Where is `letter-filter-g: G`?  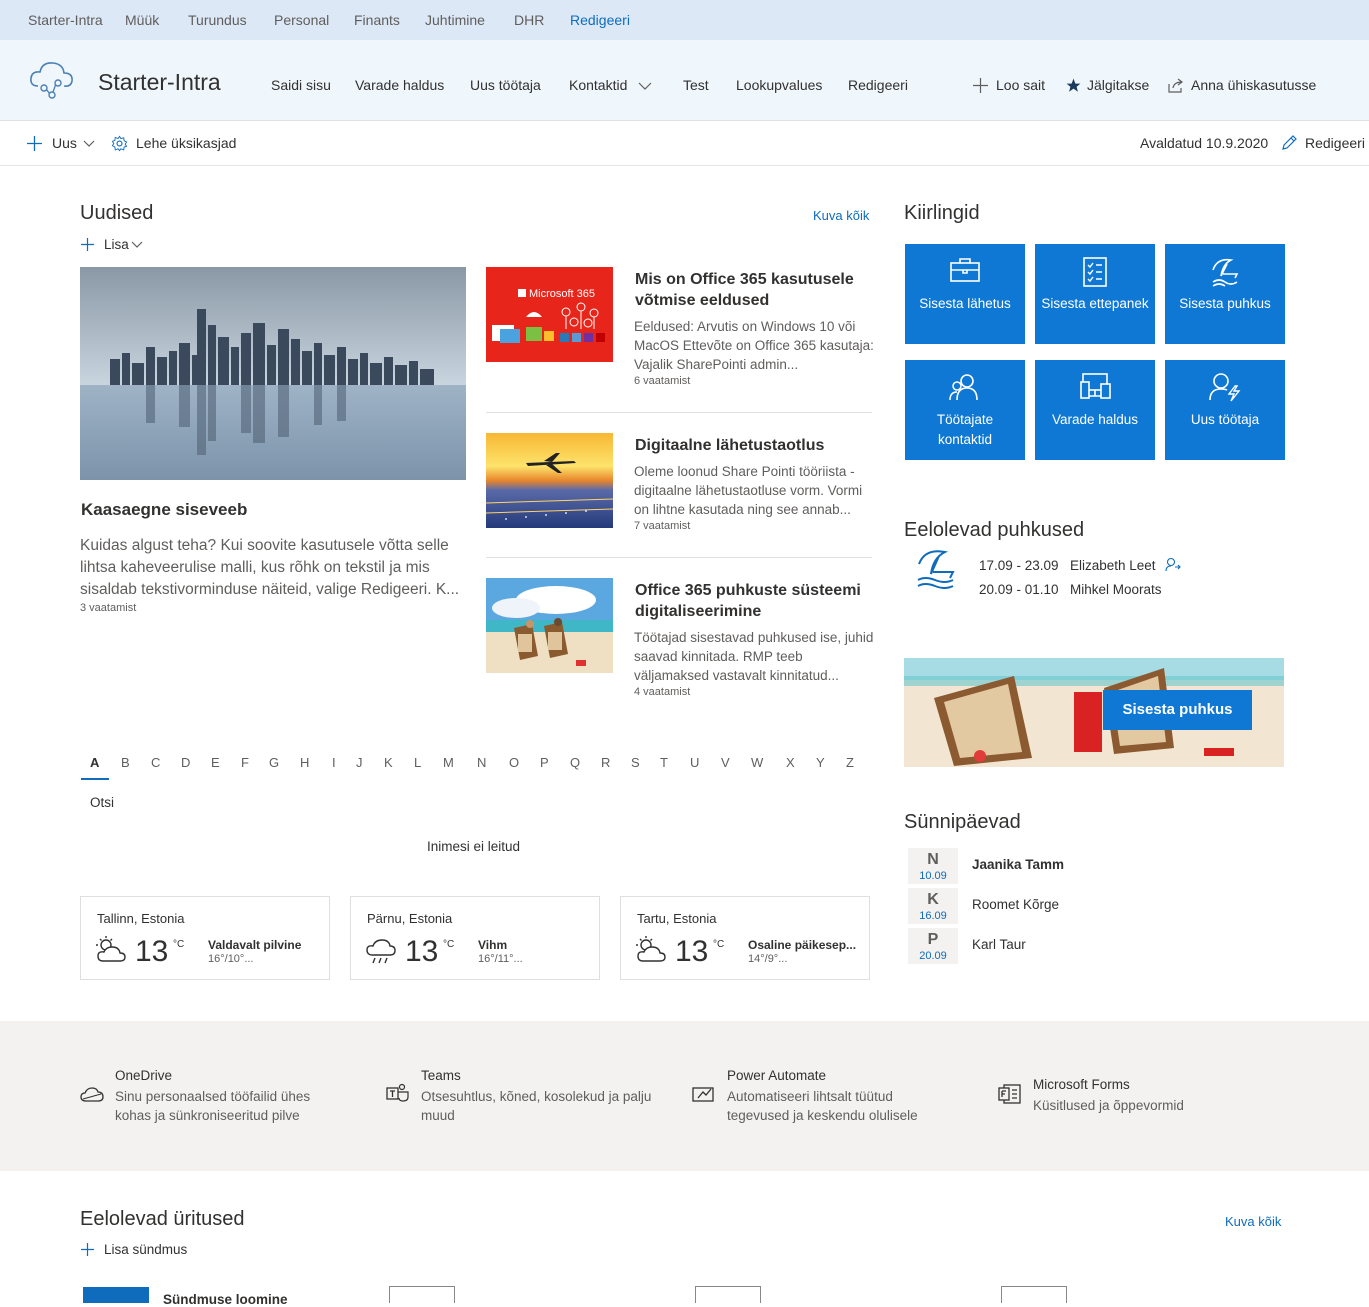
letter-filter-g: G is located at coordinates (274, 762).